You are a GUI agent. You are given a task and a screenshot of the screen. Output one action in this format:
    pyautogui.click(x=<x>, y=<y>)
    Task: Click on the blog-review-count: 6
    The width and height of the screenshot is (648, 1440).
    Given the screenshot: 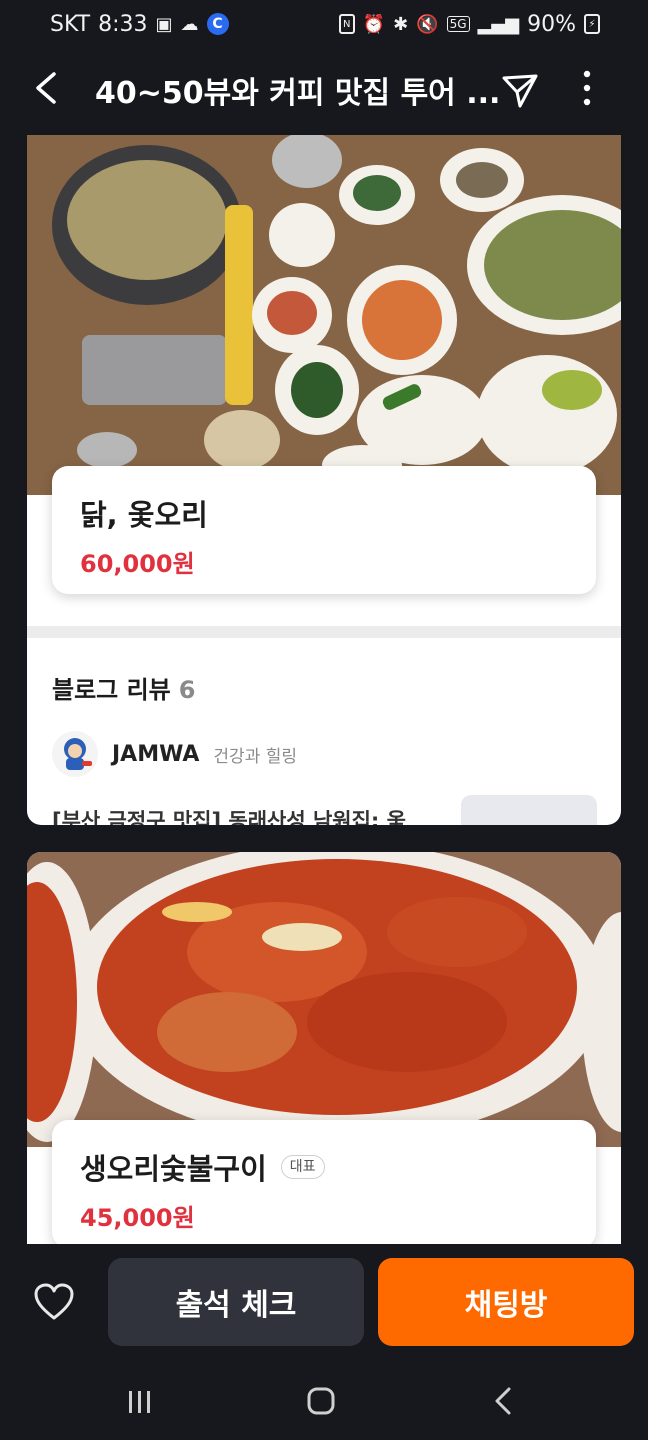 What is the action you would take?
    pyautogui.click(x=187, y=690)
    